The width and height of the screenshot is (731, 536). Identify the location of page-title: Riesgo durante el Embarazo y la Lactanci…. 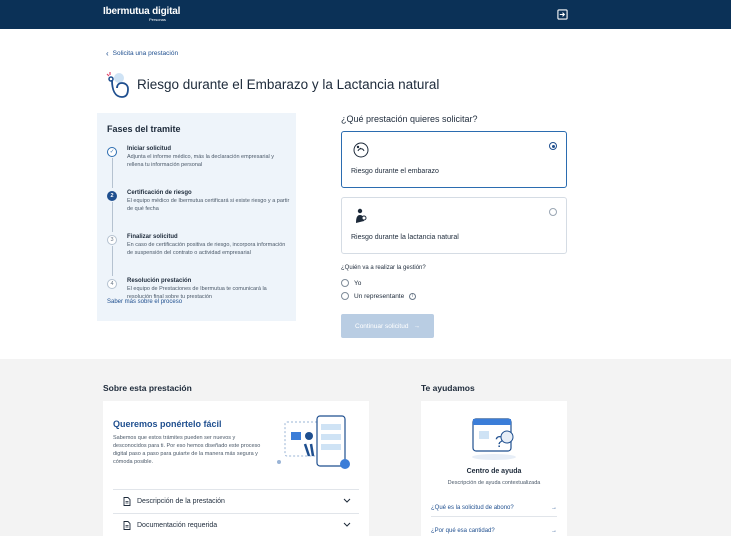
(288, 84).